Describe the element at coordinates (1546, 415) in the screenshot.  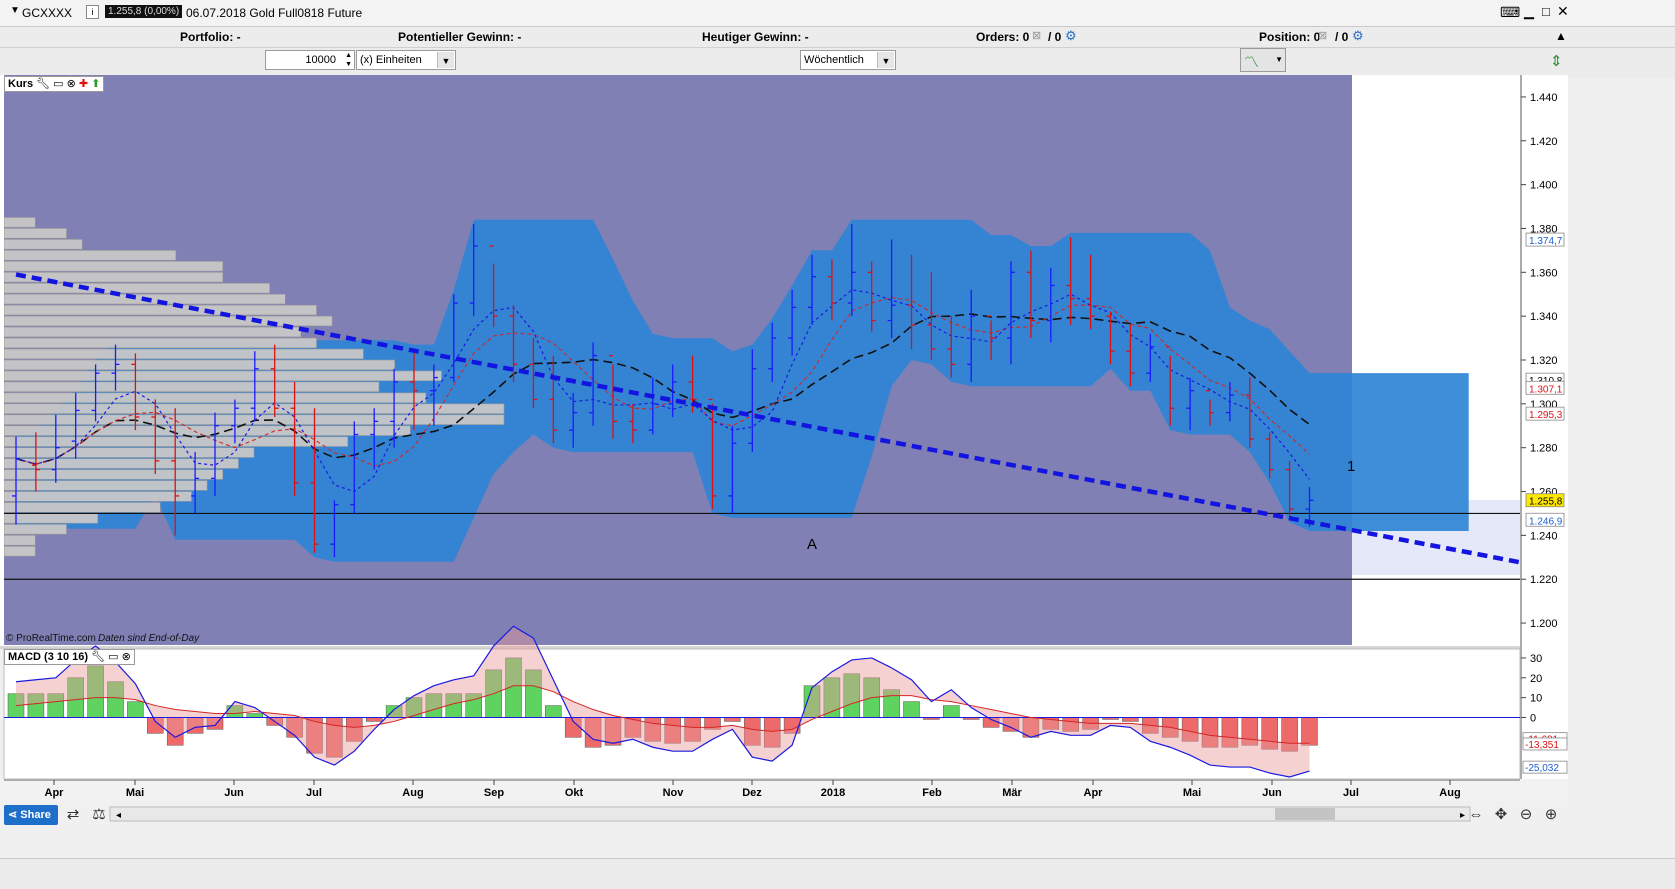
I see `price-value-label: 1.295,3` at that location.